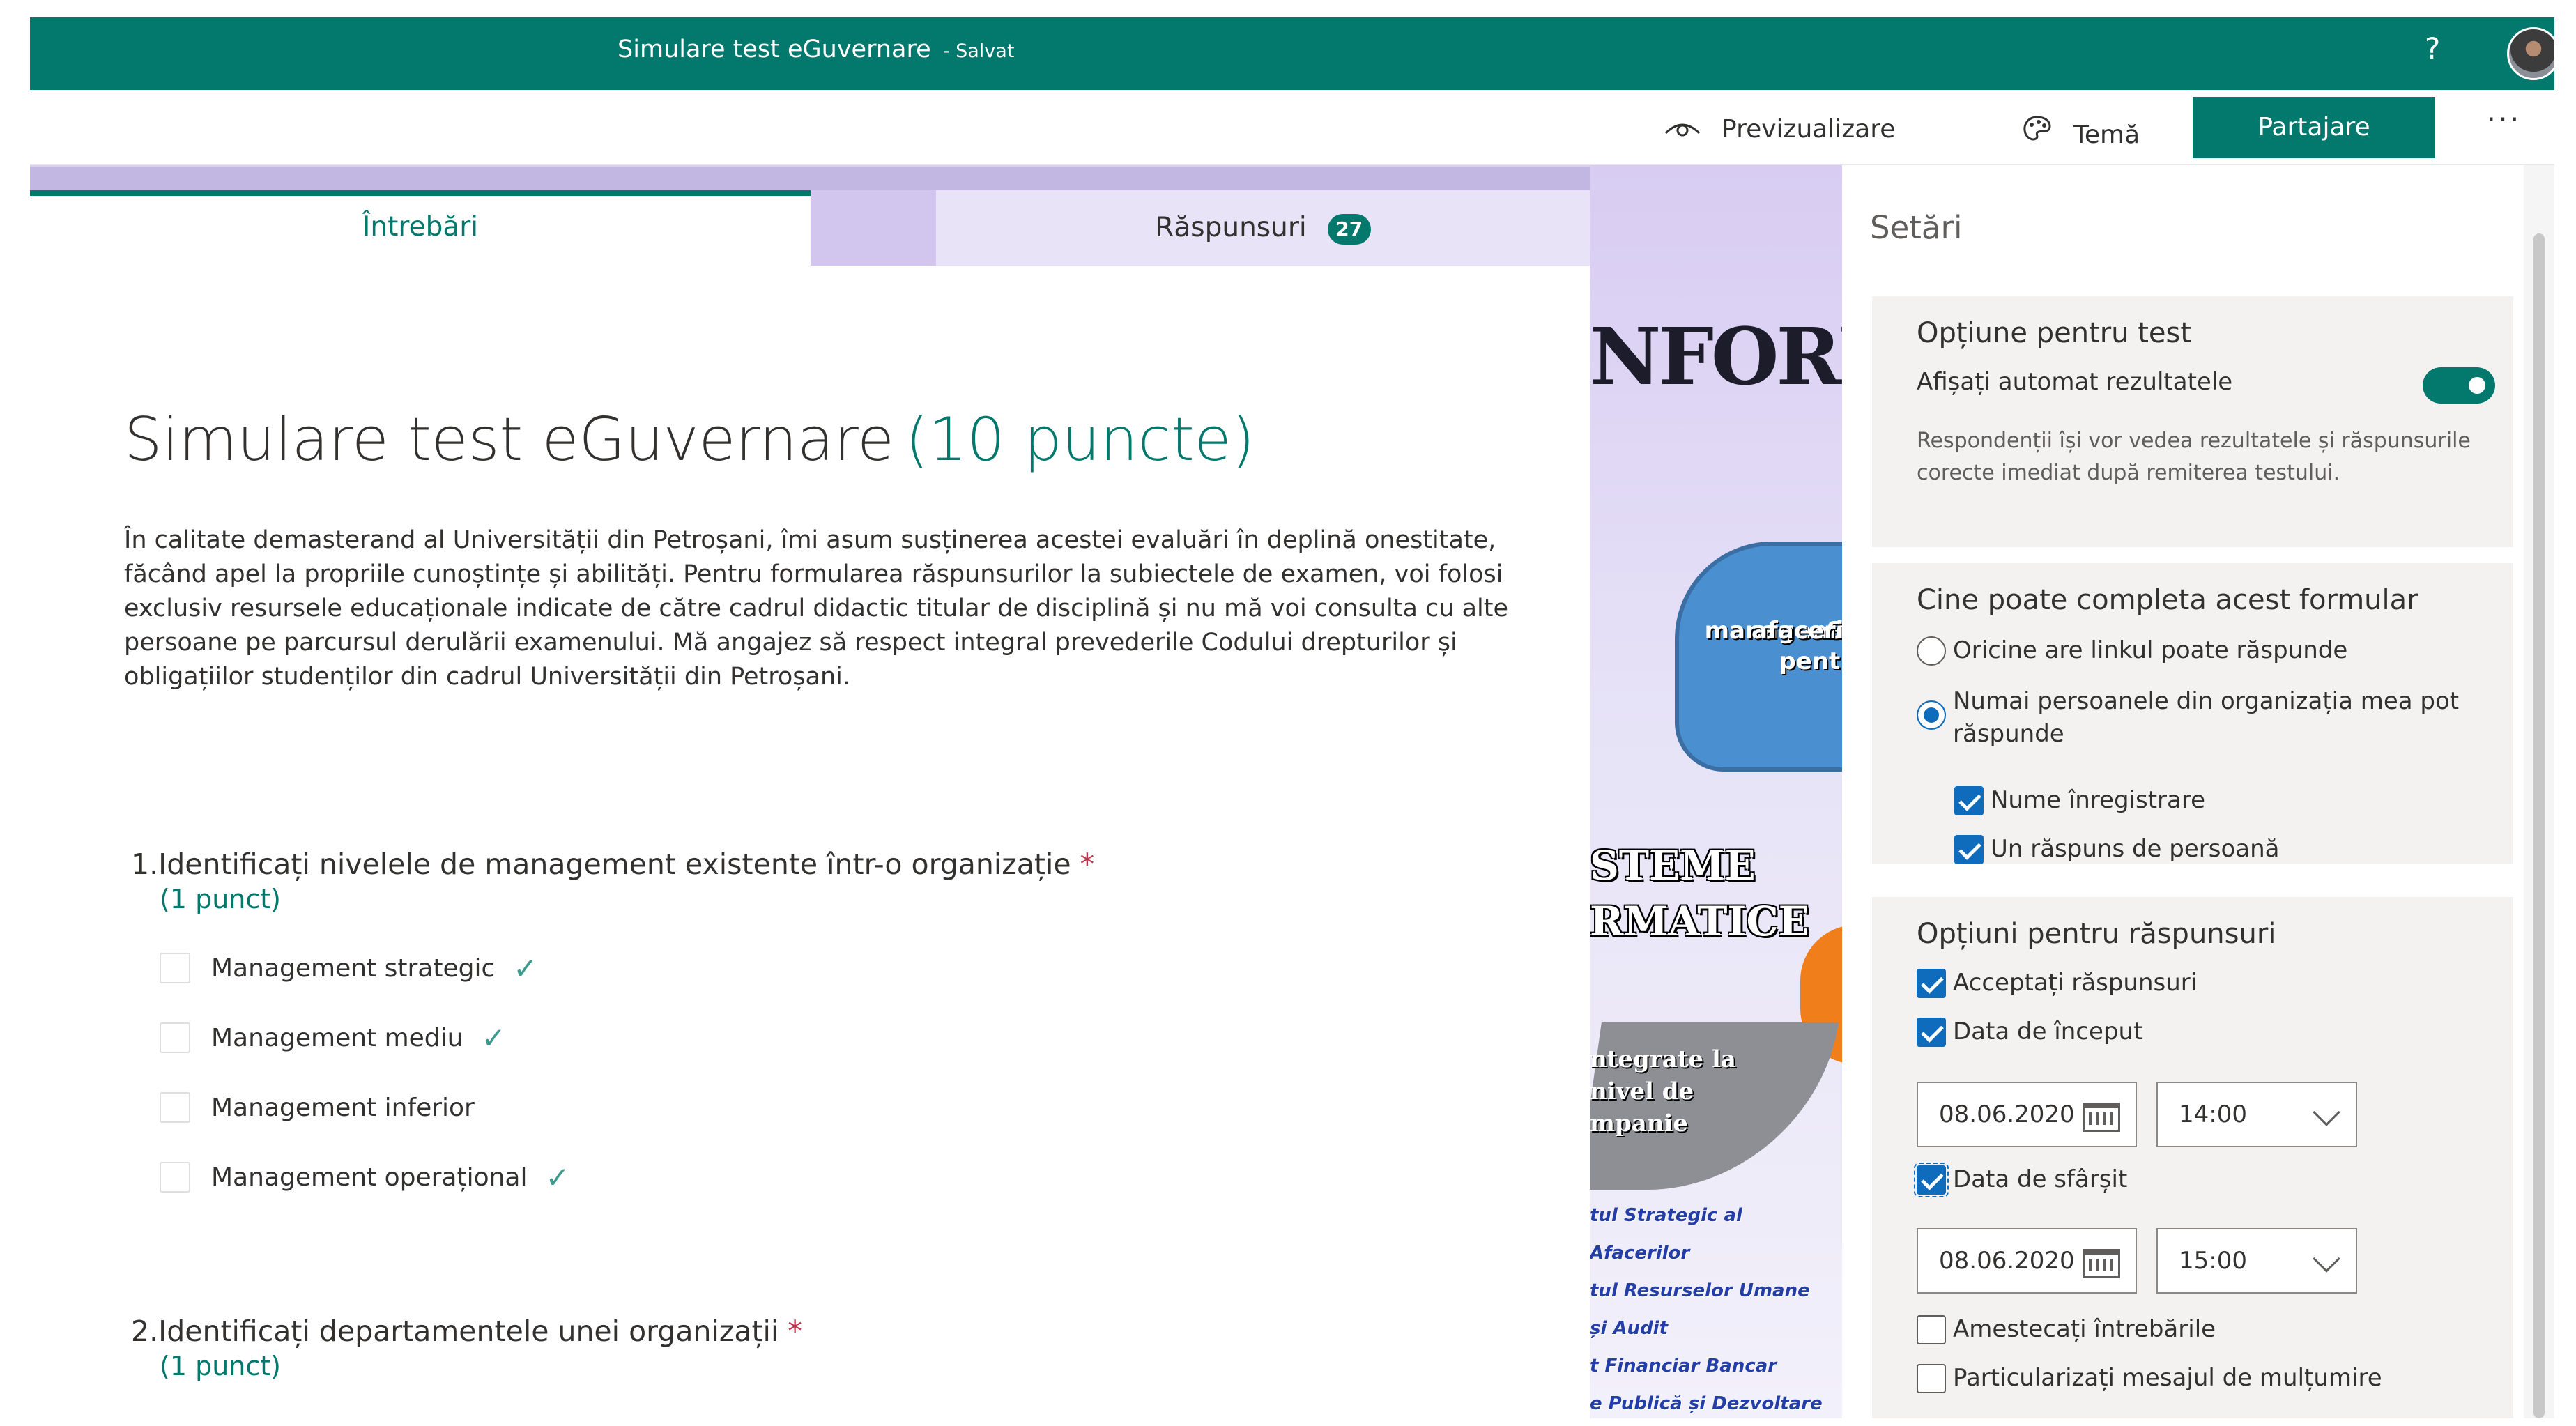  I want to click on one-response-option: Un răspuns de persoană, so click(2117, 849).